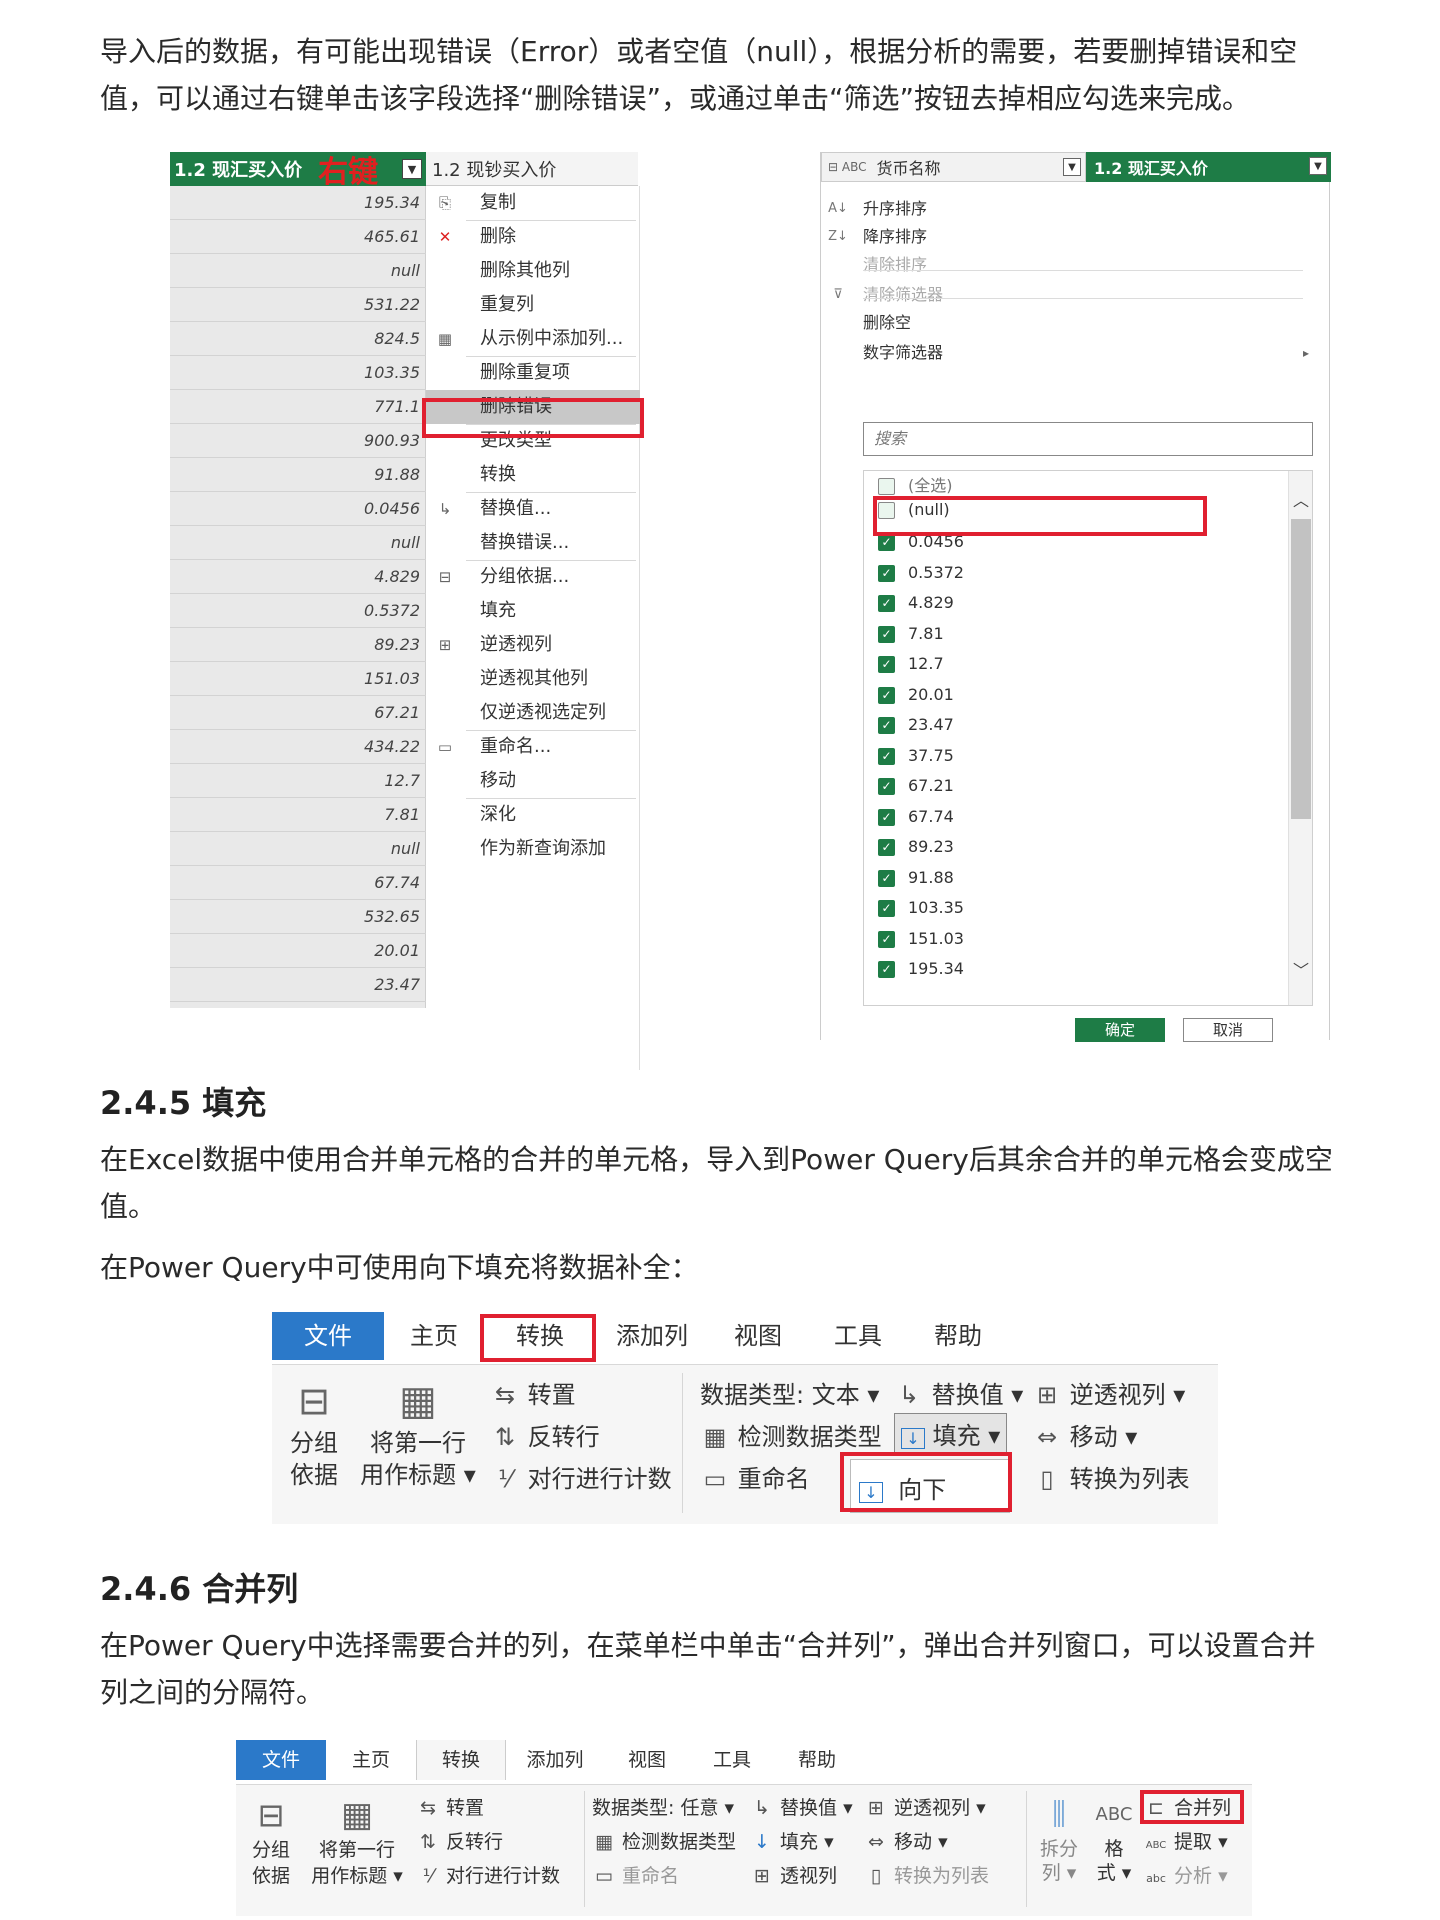 The height and width of the screenshot is (1920, 1440). Describe the element at coordinates (298, 339) in the screenshot. I see `grid-cell: 824.5` at that location.